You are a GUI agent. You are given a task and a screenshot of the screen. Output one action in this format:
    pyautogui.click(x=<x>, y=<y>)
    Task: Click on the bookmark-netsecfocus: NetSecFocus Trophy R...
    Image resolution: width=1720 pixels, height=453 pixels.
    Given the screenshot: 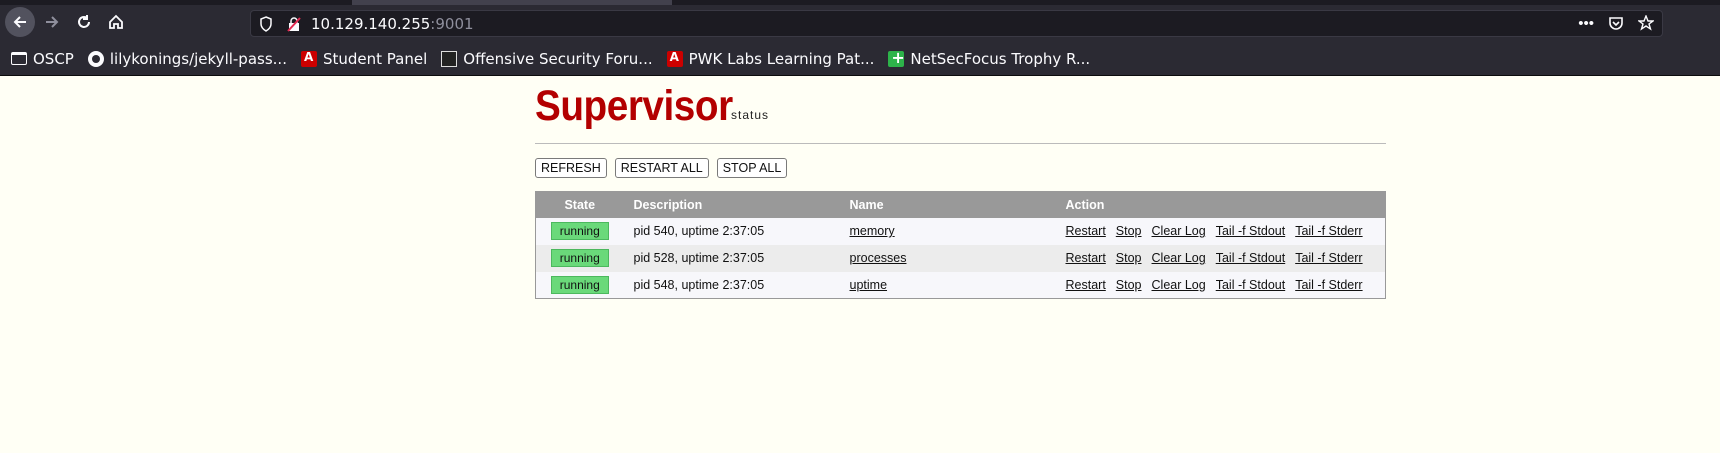 What is the action you would take?
    pyautogui.click(x=989, y=58)
    